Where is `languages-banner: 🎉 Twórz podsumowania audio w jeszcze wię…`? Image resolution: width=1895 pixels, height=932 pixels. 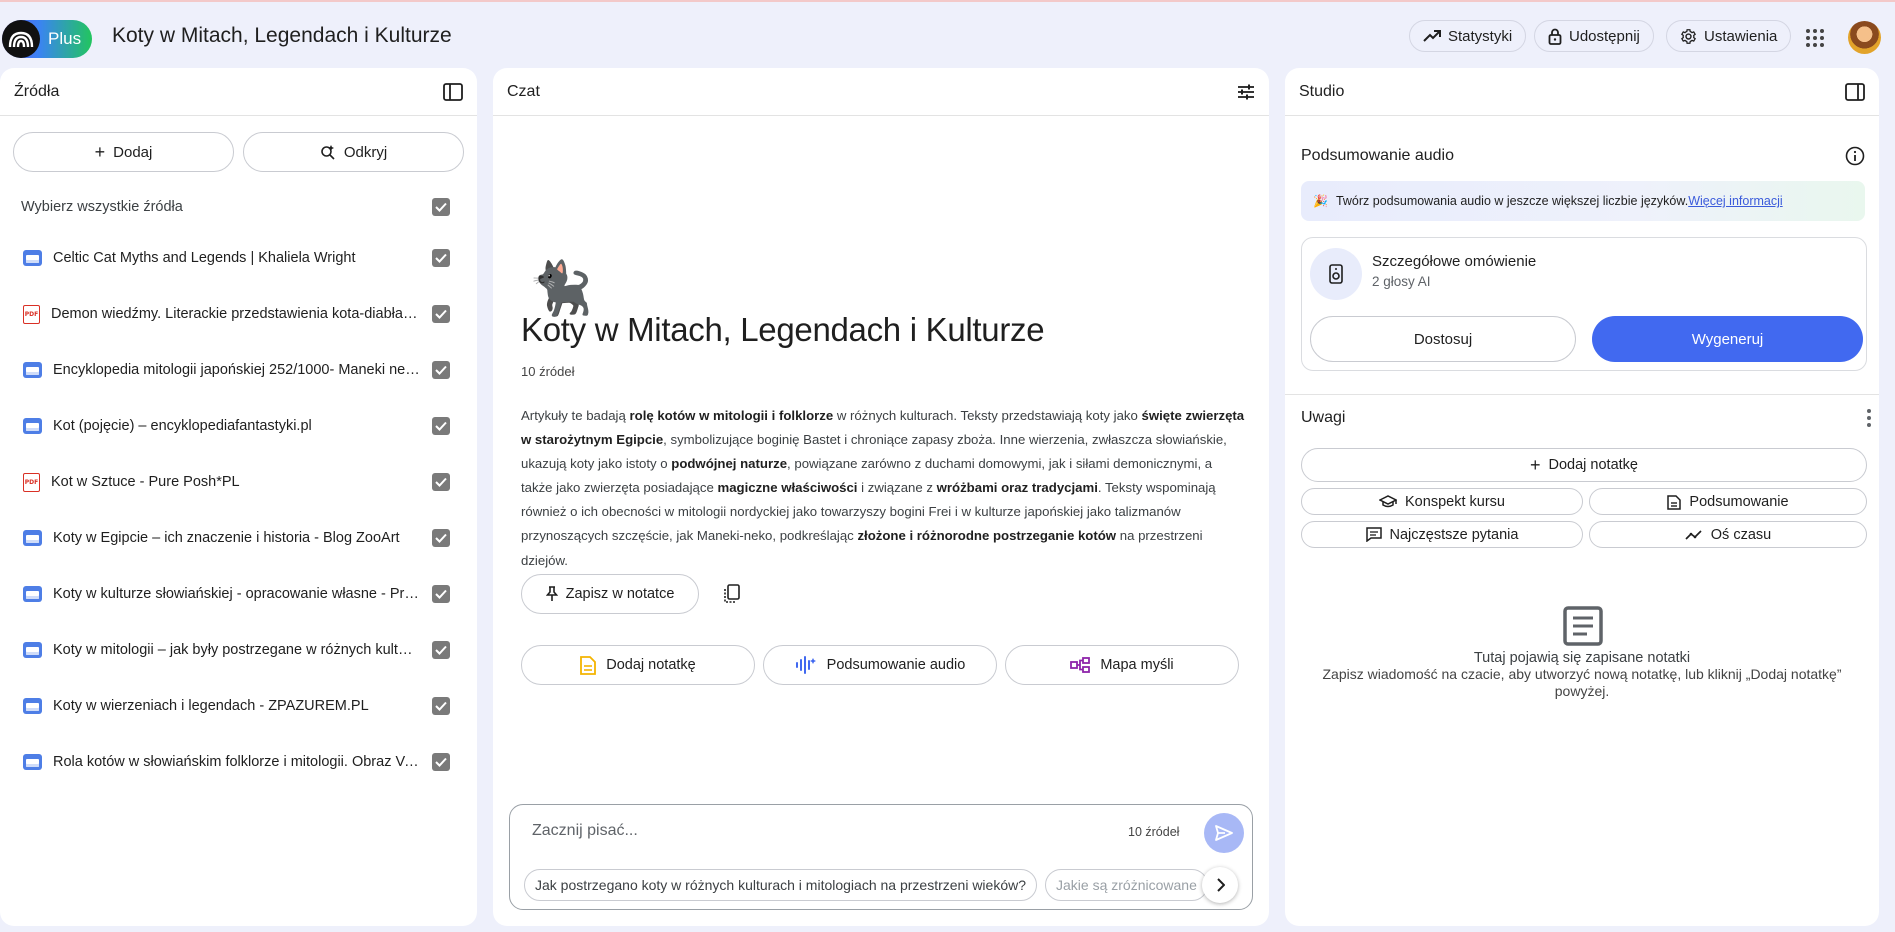
languages-banner: 🎉 Twórz podsumowania audio w jeszcze wię… is located at coordinates (1583, 201).